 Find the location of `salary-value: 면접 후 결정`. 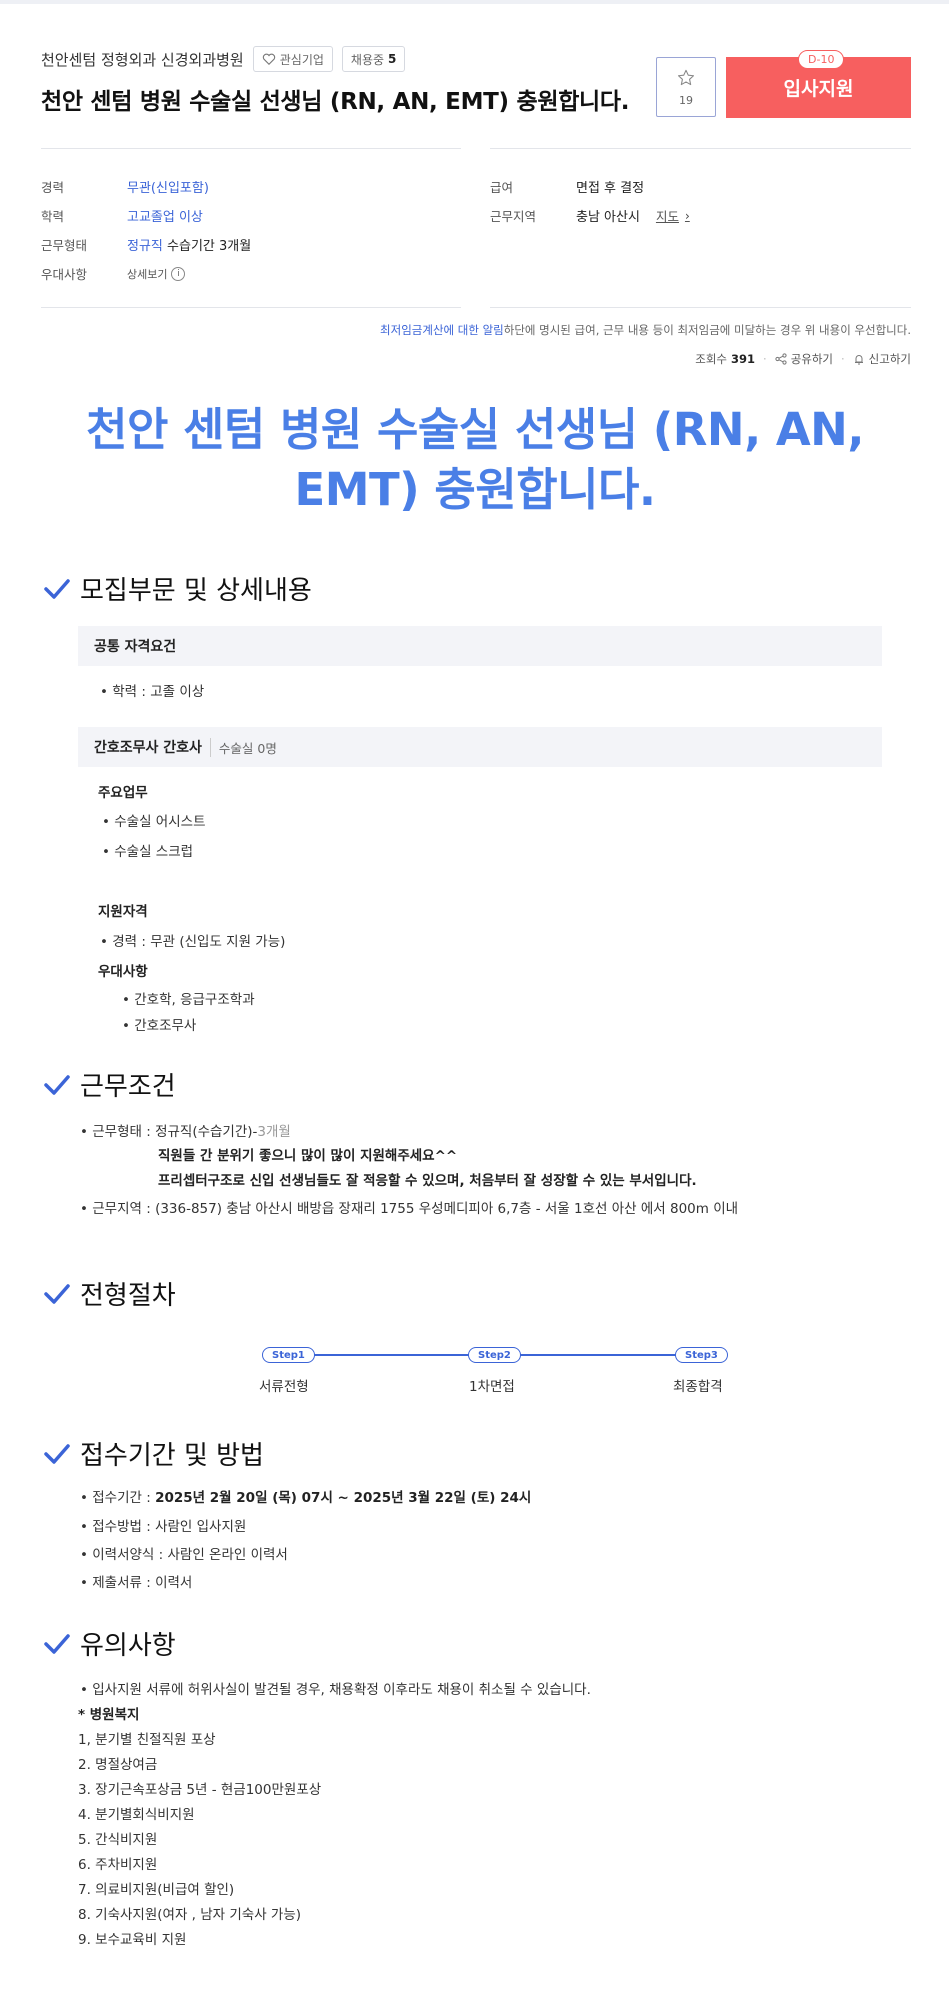

salary-value: 면접 후 결정 is located at coordinates (610, 188).